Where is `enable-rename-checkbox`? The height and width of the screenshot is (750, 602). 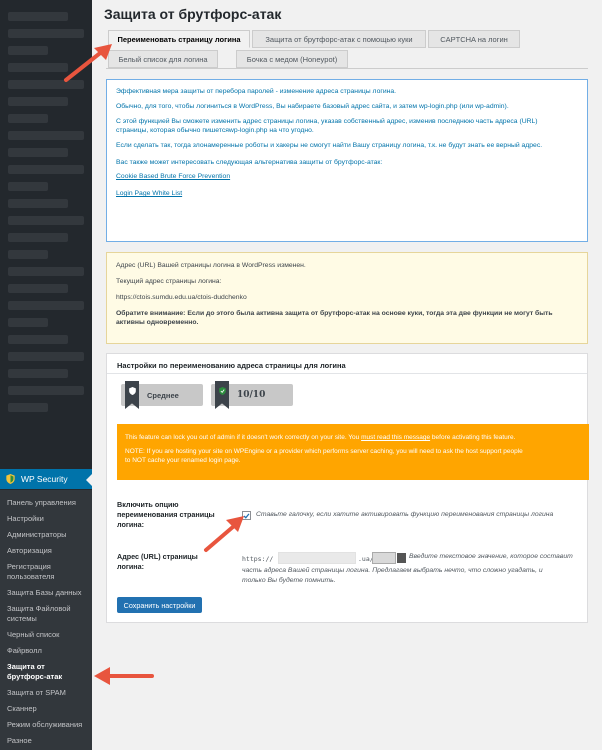
enable-rename-checkbox is located at coordinates (246, 515).